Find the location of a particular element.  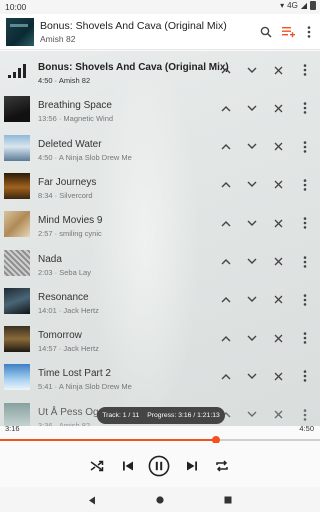

wifi-icon: ▾ is located at coordinates (282, 5).